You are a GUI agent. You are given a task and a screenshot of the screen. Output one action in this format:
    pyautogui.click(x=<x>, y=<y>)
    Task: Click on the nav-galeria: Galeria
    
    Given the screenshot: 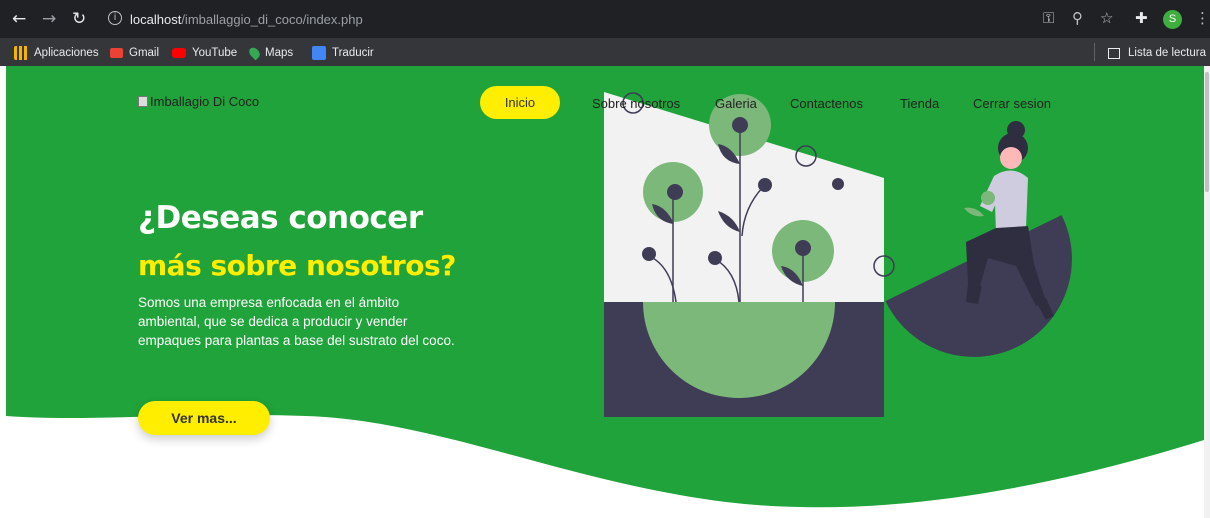 What is the action you would take?
    pyautogui.click(x=736, y=103)
    